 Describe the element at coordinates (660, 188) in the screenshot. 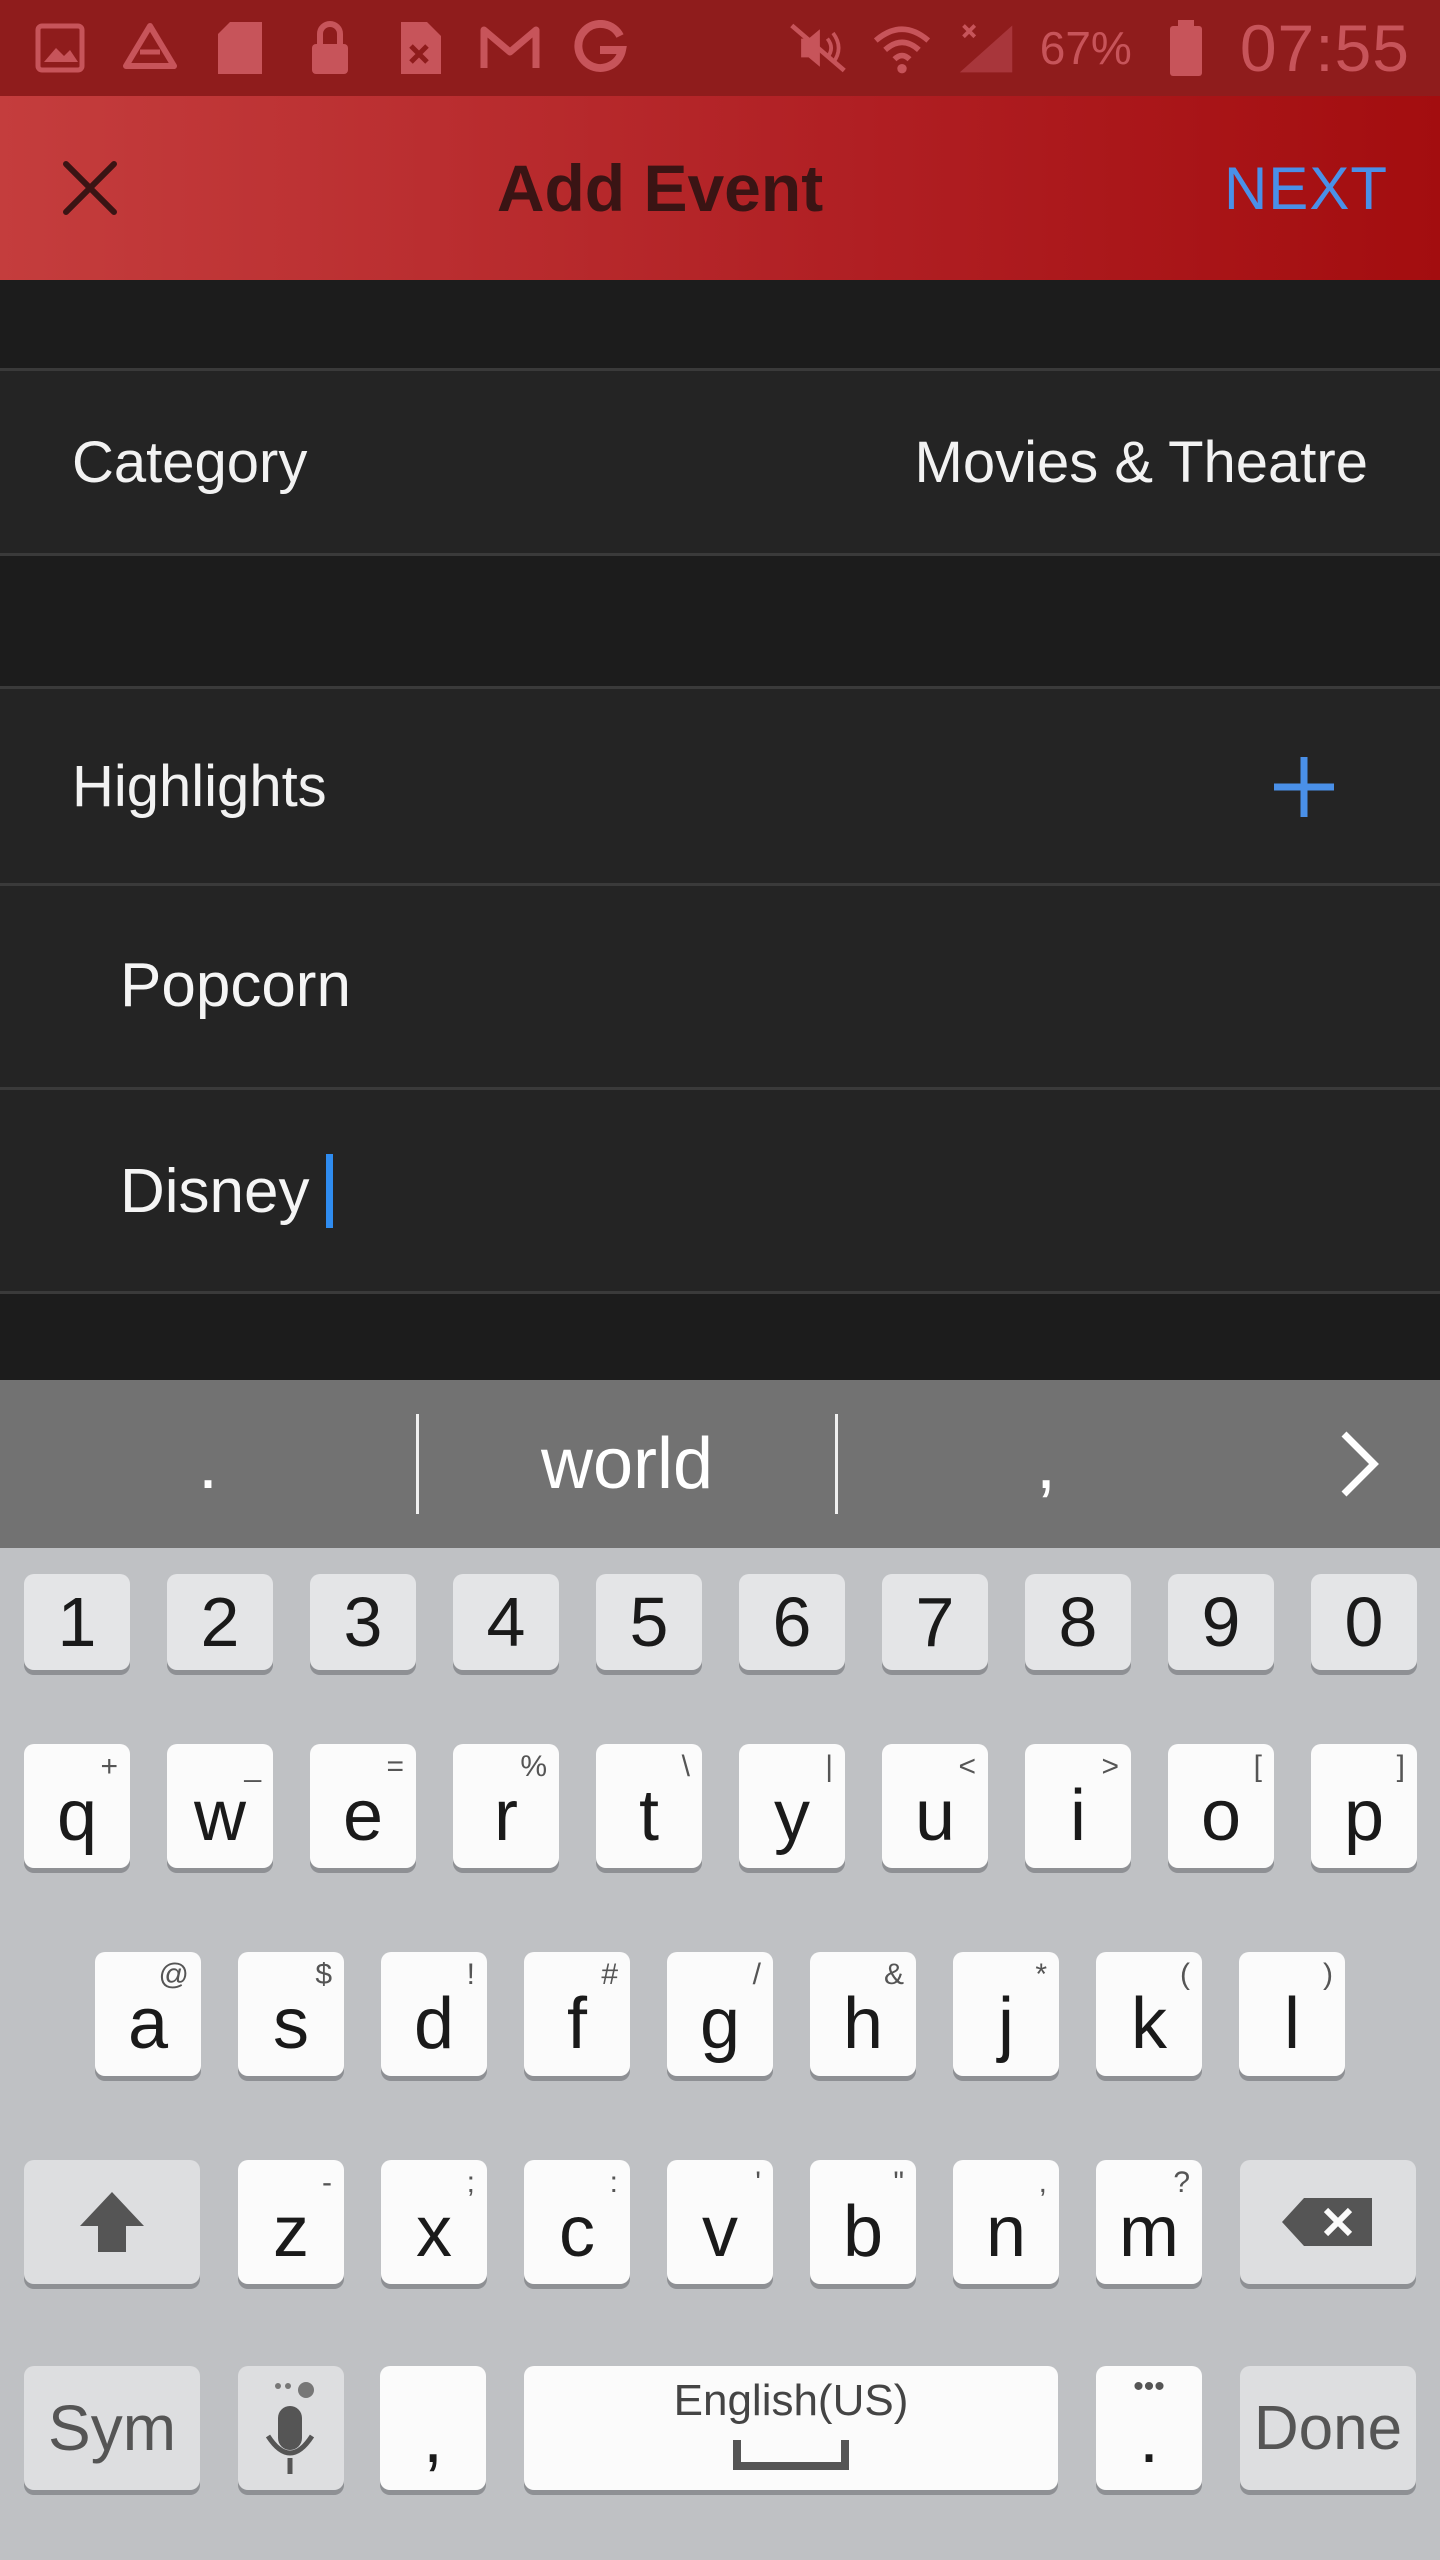

I see `page-title: Add Event` at that location.